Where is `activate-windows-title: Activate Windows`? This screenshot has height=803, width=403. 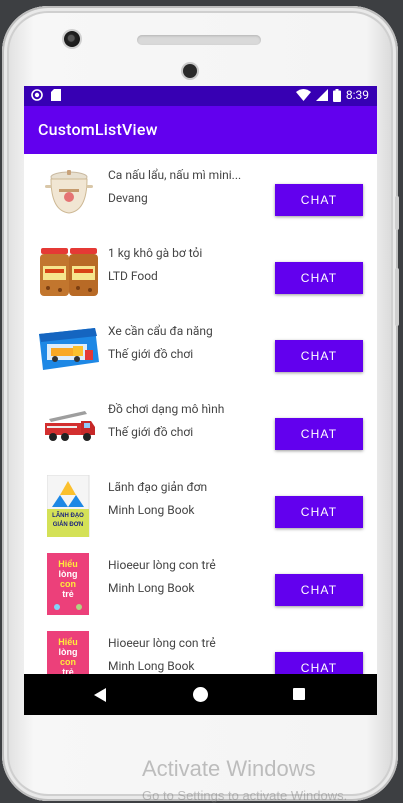
activate-windows-title: Activate Windows is located at coordinates (229, 768).